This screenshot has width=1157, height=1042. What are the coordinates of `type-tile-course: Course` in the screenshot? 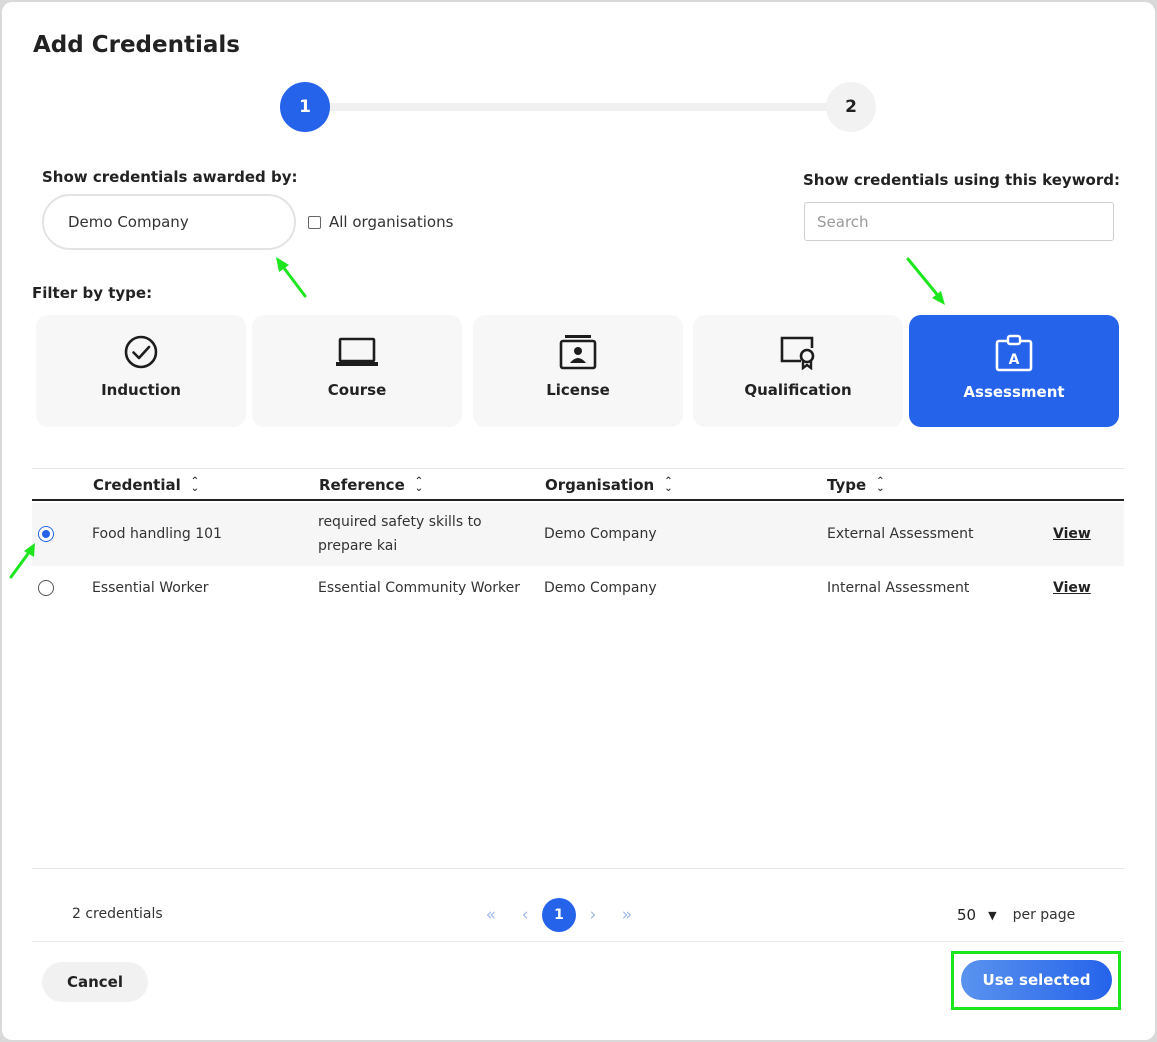 It's located at (357, 371).